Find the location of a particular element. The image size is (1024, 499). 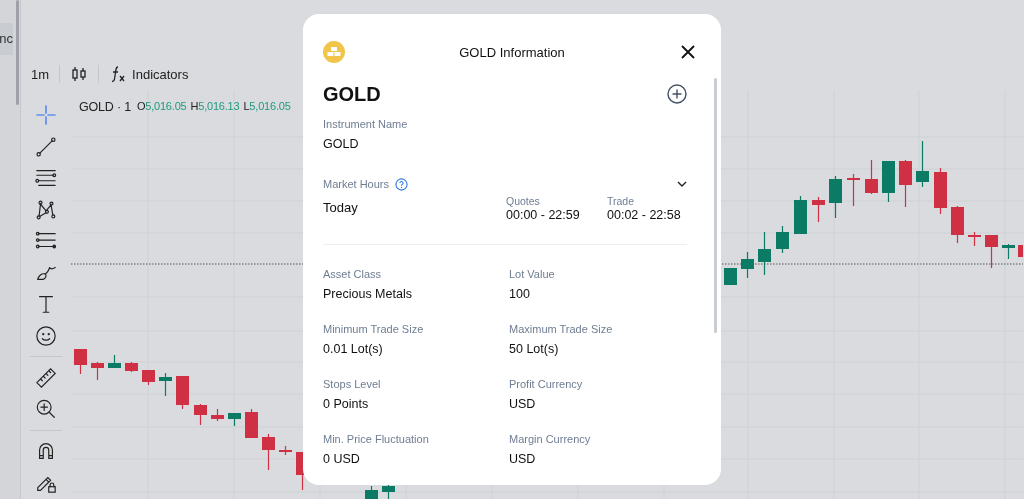

pattern-icon is located at coordinates (46, 209).